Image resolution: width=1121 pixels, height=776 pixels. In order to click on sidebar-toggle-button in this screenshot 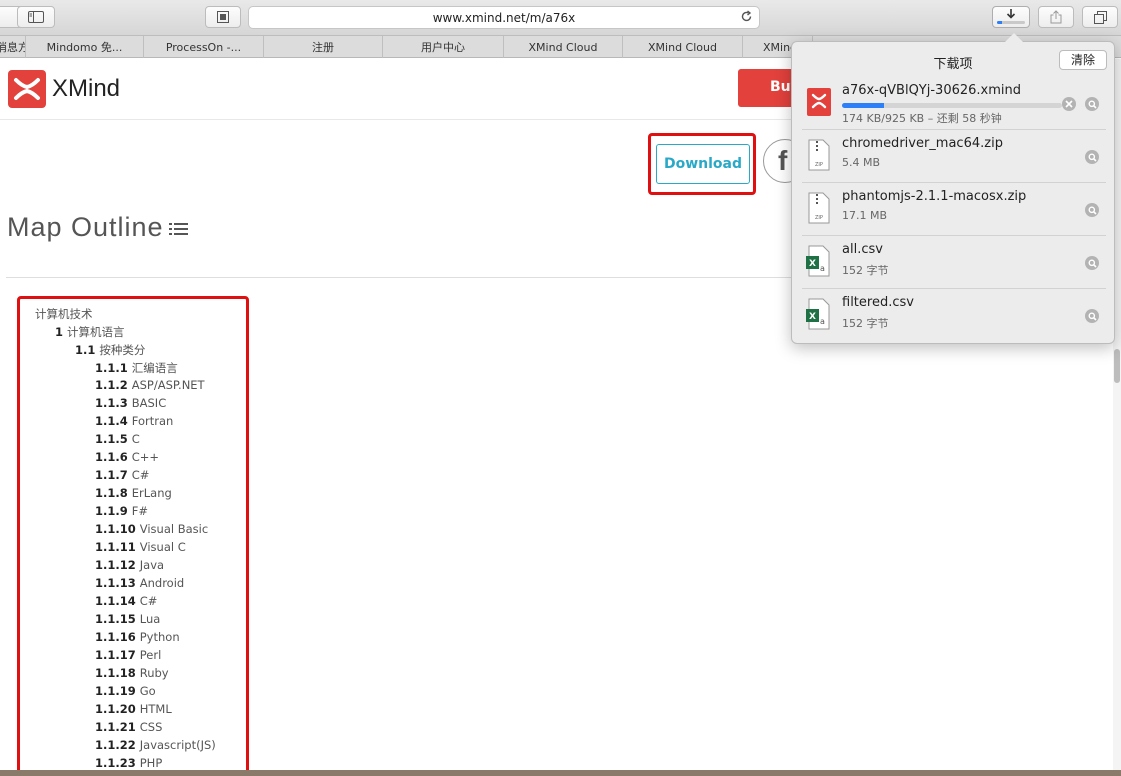, I will do `click(36, 17)`.